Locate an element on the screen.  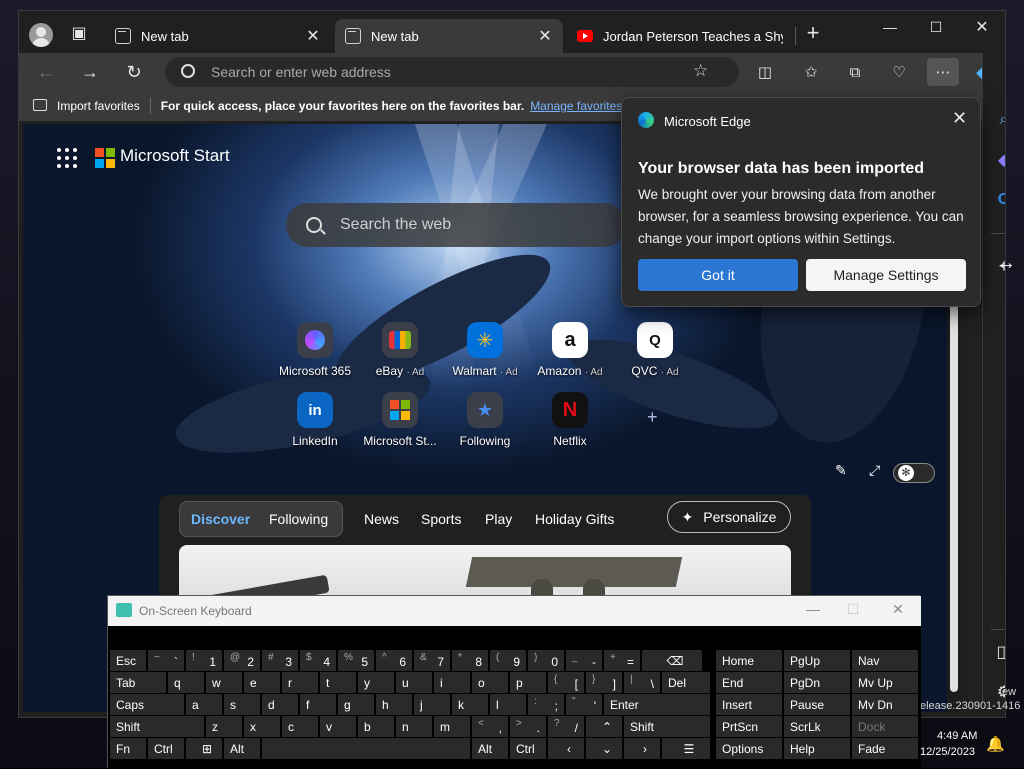
import-favorites-link: Import favorites is located at coordinates (98, 106).